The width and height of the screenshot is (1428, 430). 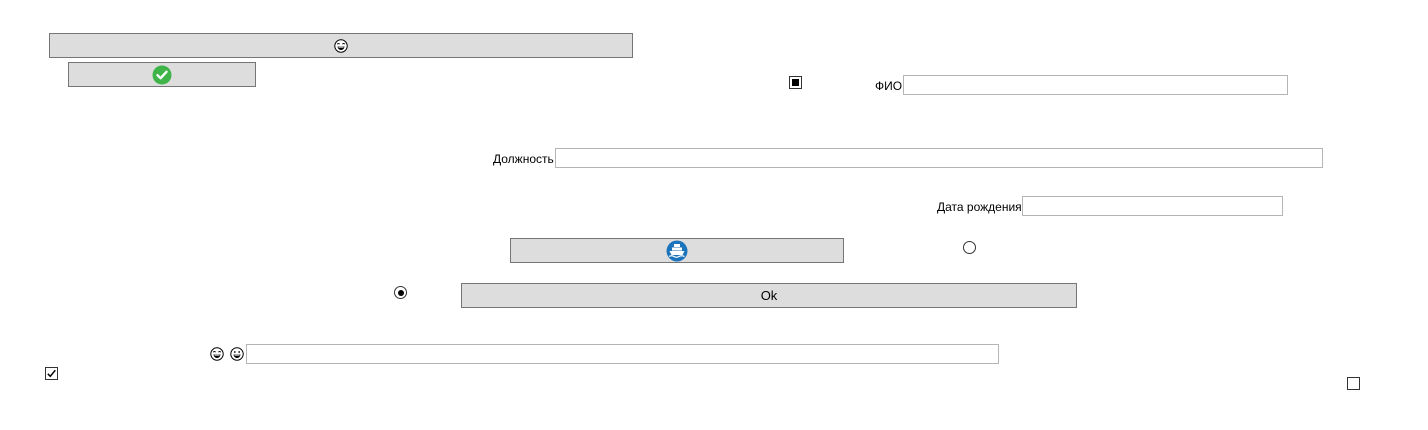 I want to click on ok-button-label: Ok, so click(x=769, y=295).